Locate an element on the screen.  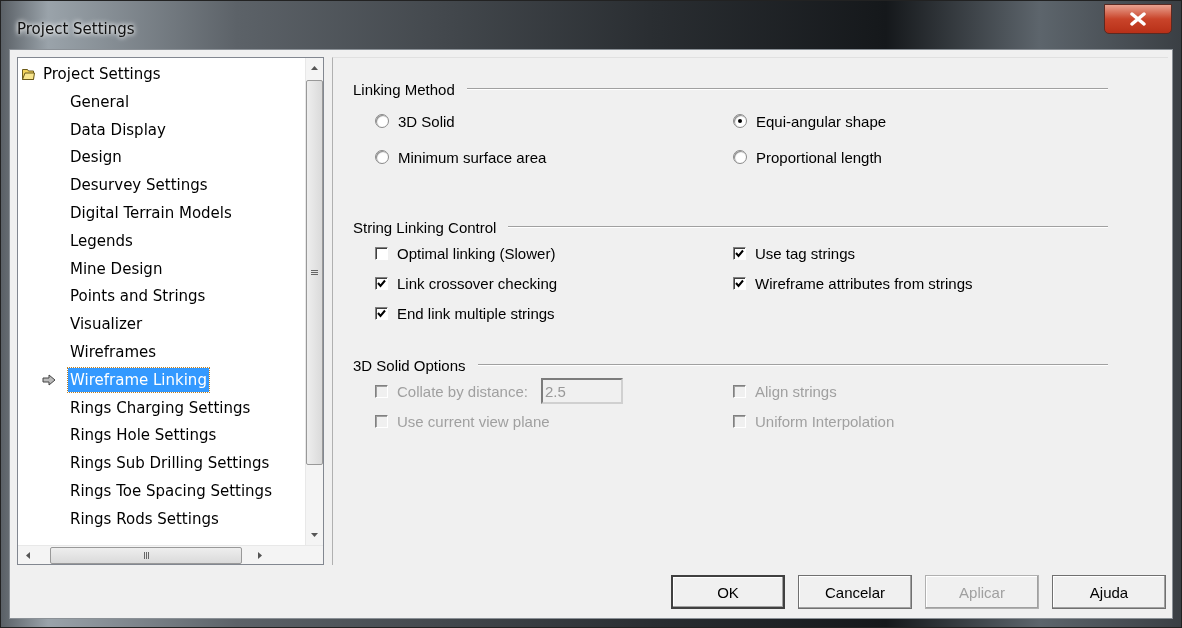
option-label: Use tag strings is located at coordinates (805, 253).